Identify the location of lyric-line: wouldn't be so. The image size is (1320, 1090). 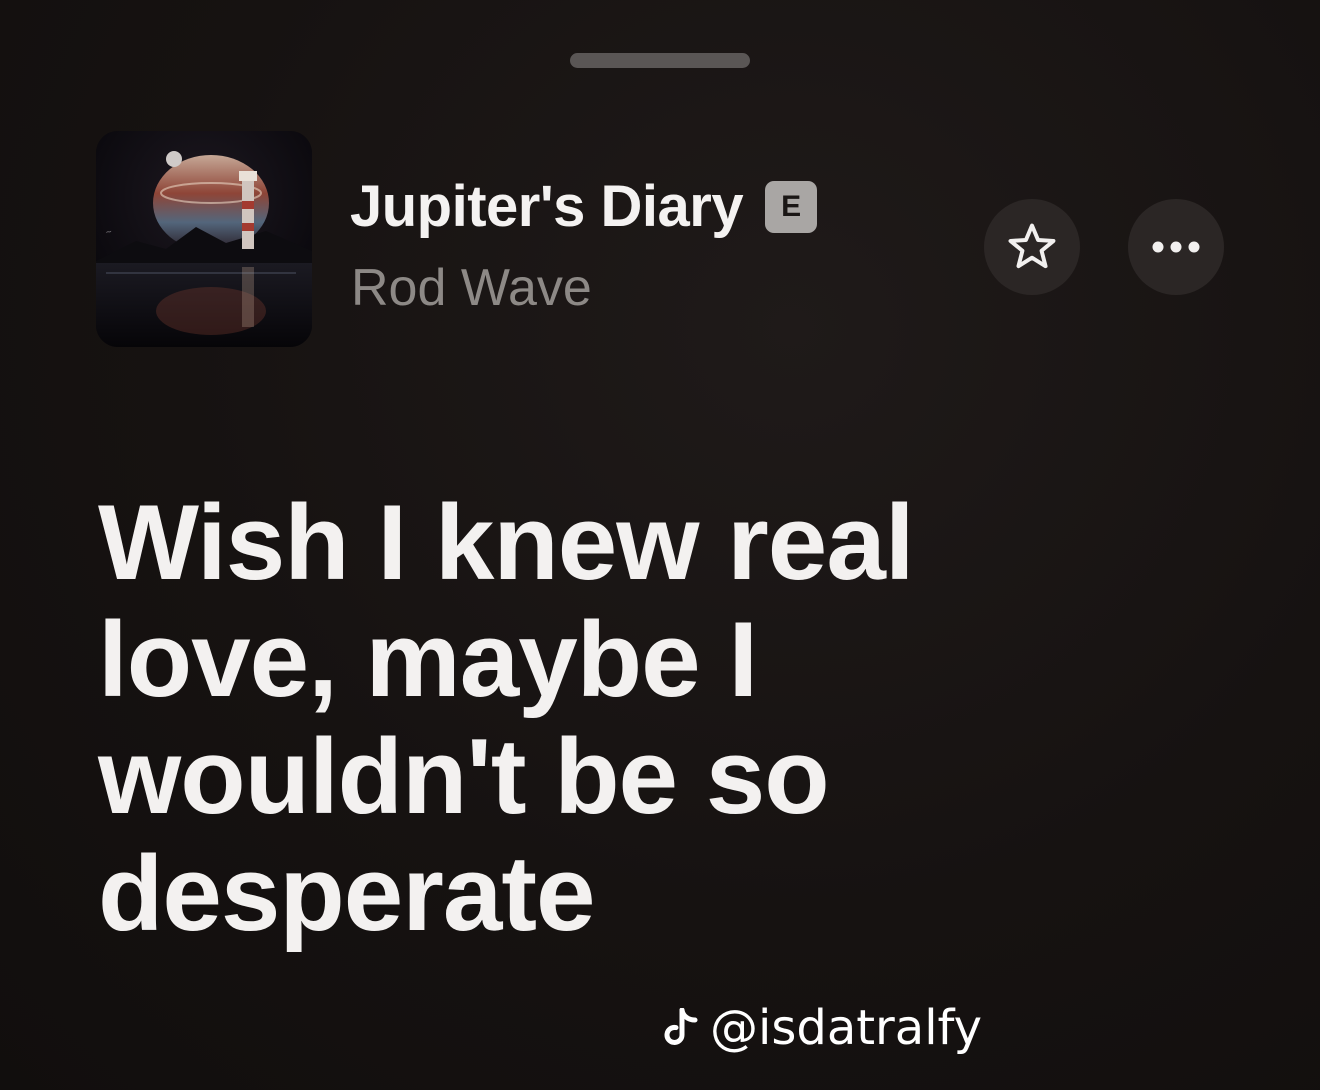
(464, 776).